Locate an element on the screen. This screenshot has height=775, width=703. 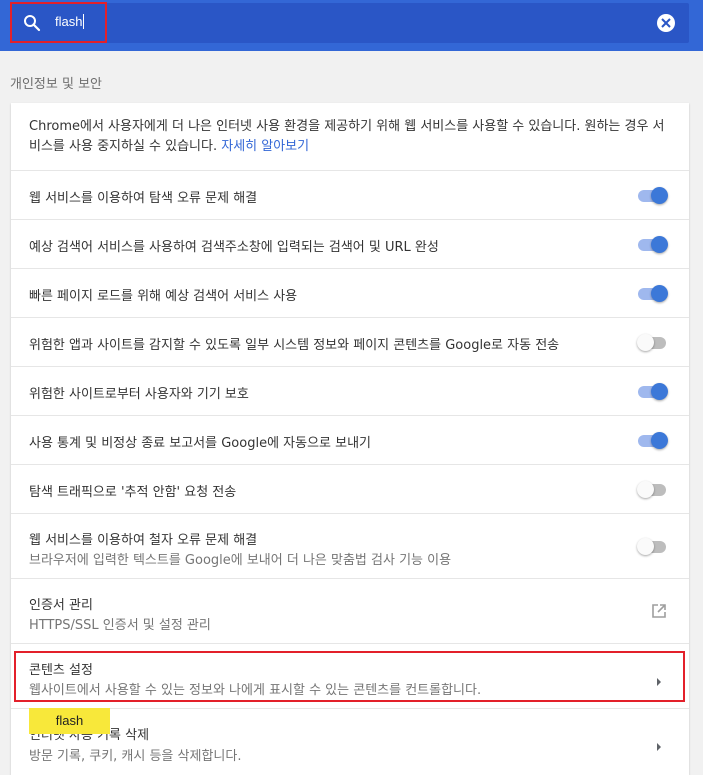
clear-search-button is located at coordinates (666, 23).